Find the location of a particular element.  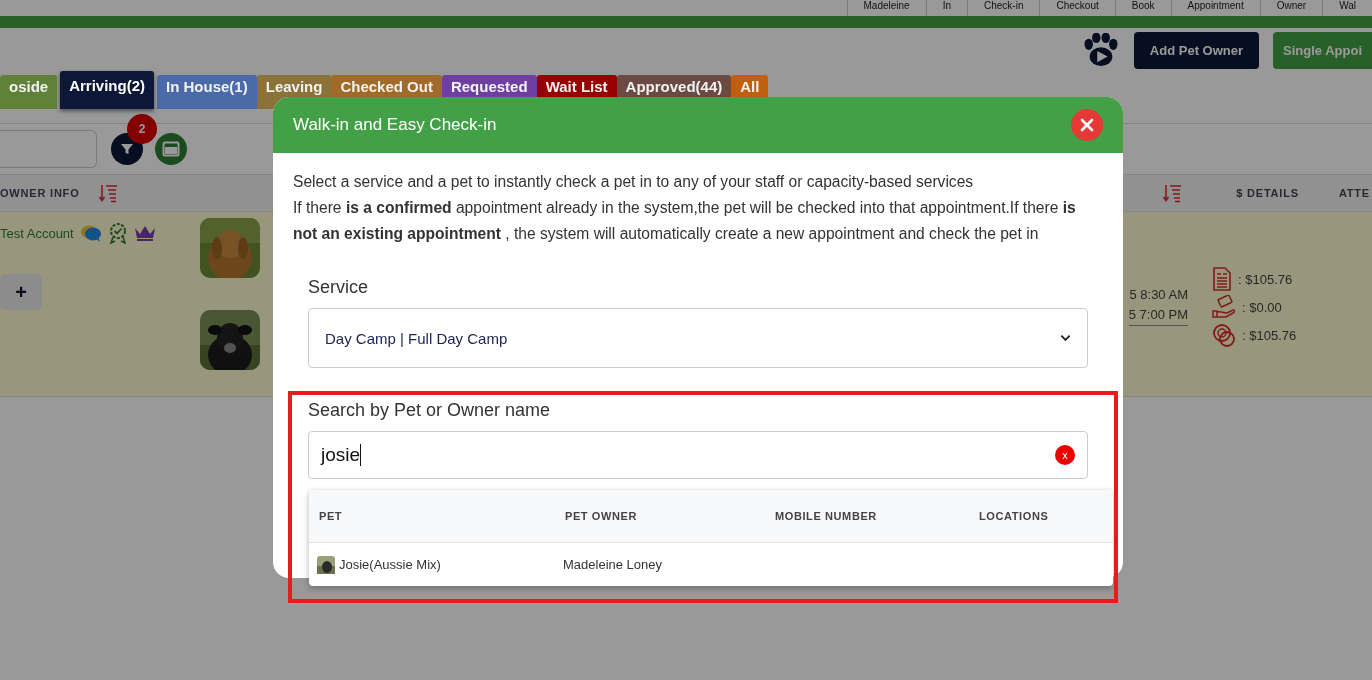

pet-name: Josie(Aussie Mix) is located at coordinates (390, 564).